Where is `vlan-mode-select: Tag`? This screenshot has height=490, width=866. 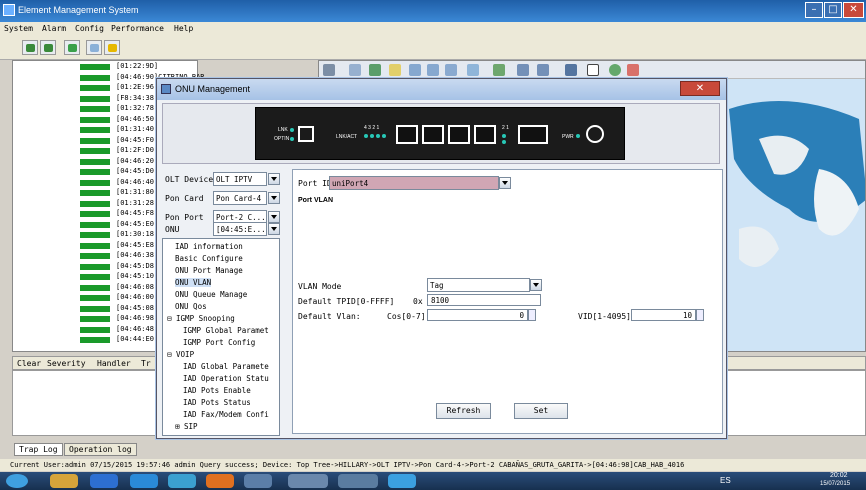 vlan-mode-select: Tag is located at coordinates (478, 285).